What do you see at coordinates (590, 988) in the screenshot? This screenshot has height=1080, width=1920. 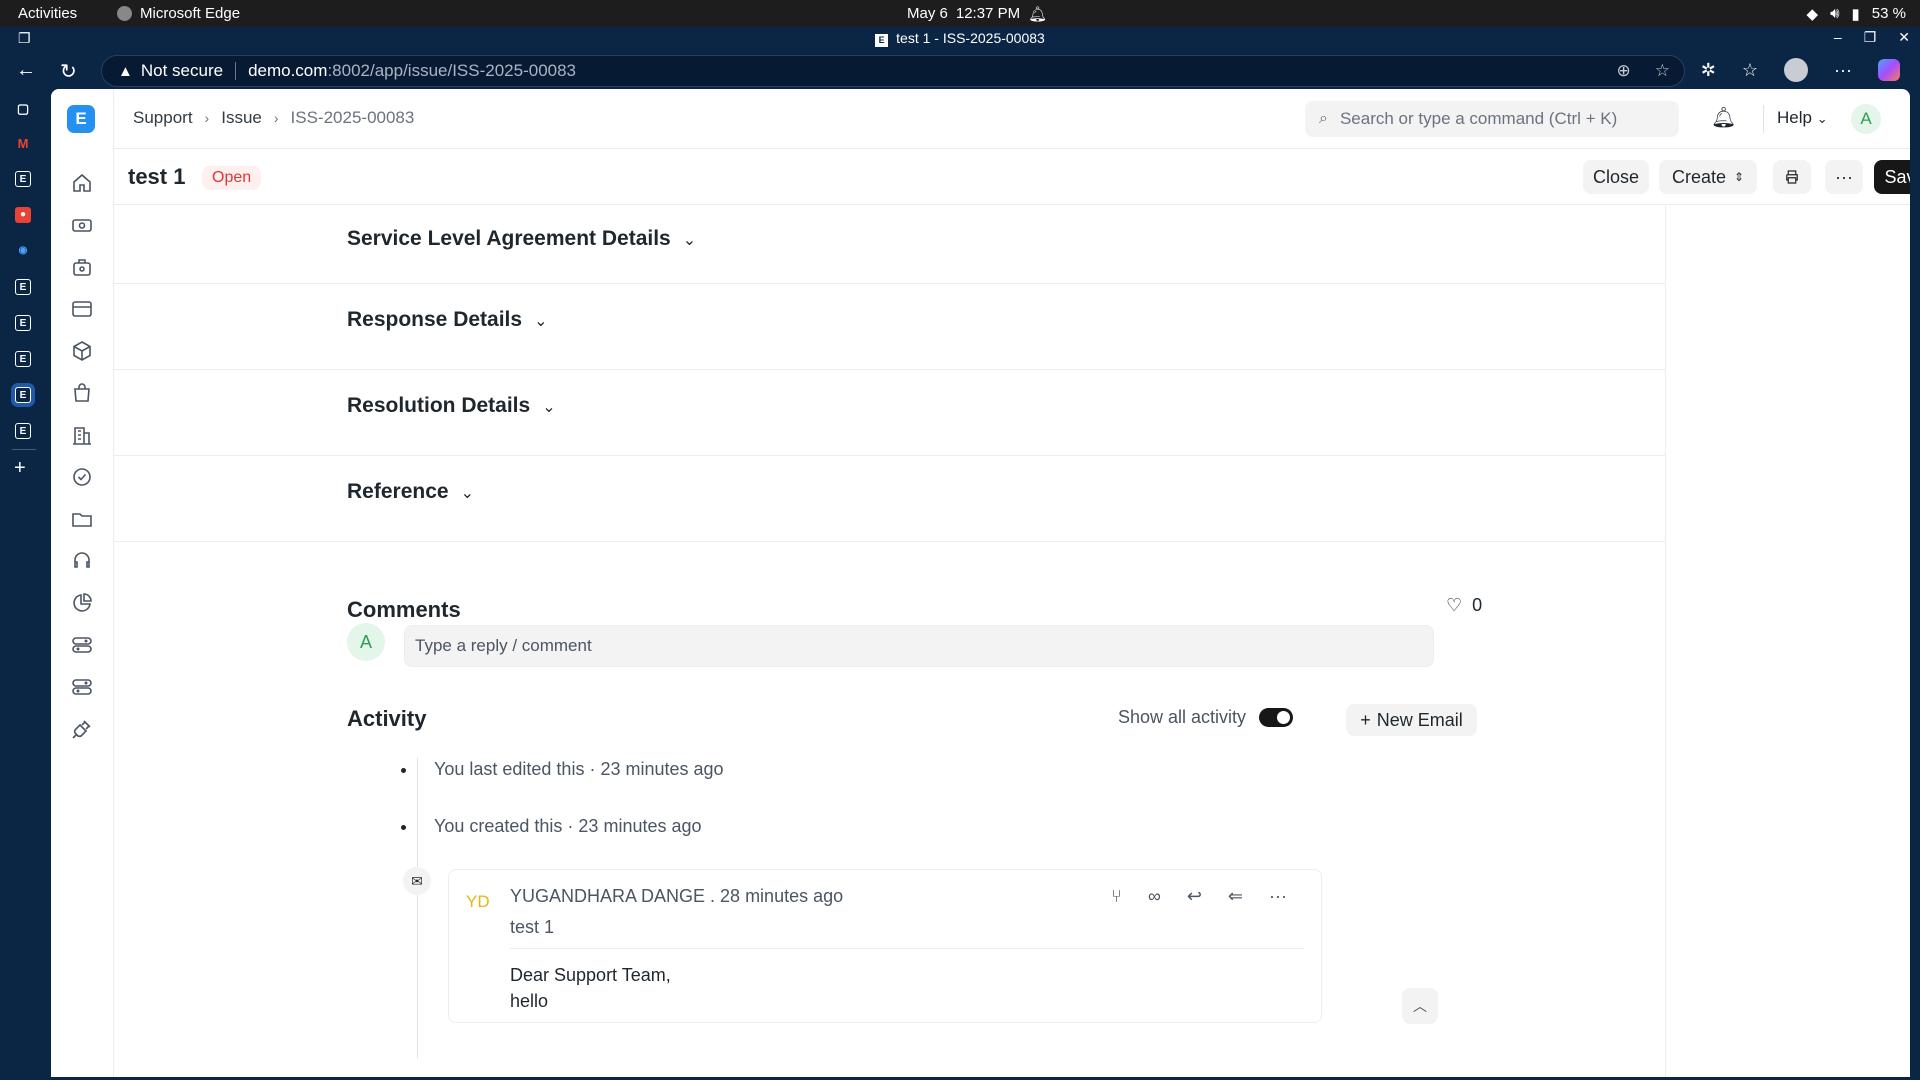 I see `email-body: Dear Support Team, hello` at bounding box center [590, 988].